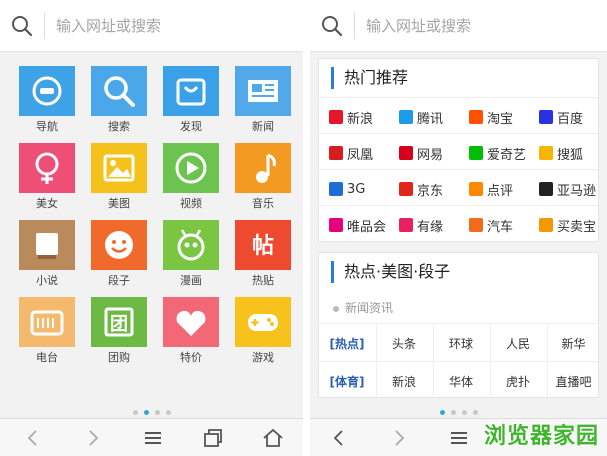  I want to click on home-icon, so click(273, 438).